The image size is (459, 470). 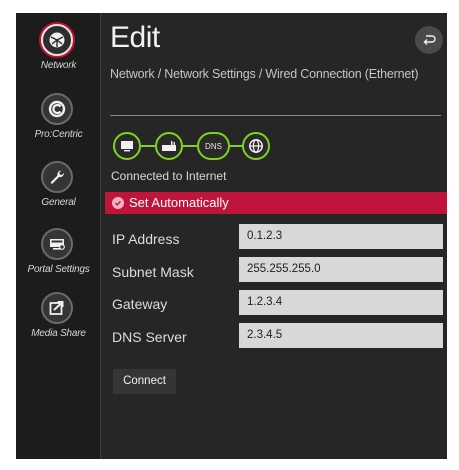 I want to click on dns-node: DNS, so click(x=213, y=146).